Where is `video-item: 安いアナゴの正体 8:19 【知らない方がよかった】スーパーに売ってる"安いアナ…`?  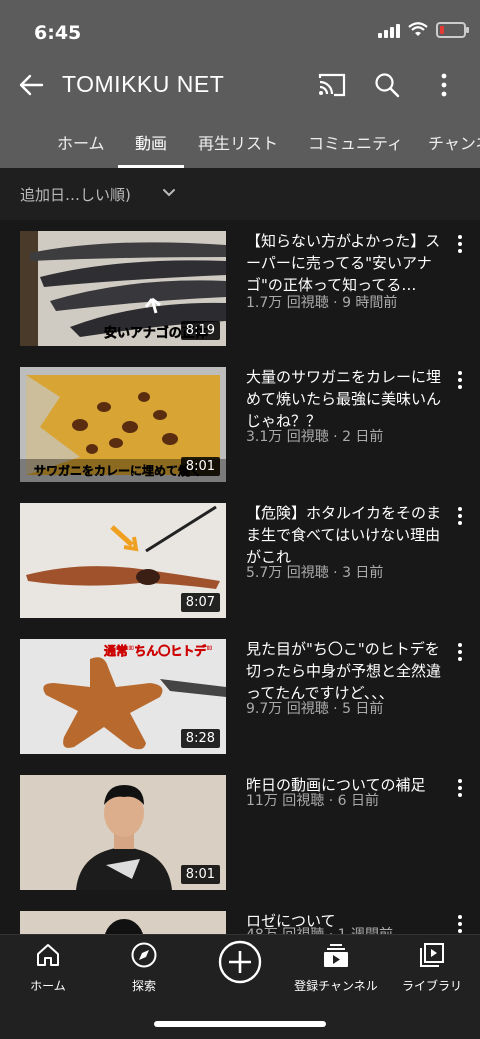
video-item: 安いアナゴの正体 8:19 【知らない方がよかった】スーパーに売ってる"安いアナ… is located at coordinates (240, 288).